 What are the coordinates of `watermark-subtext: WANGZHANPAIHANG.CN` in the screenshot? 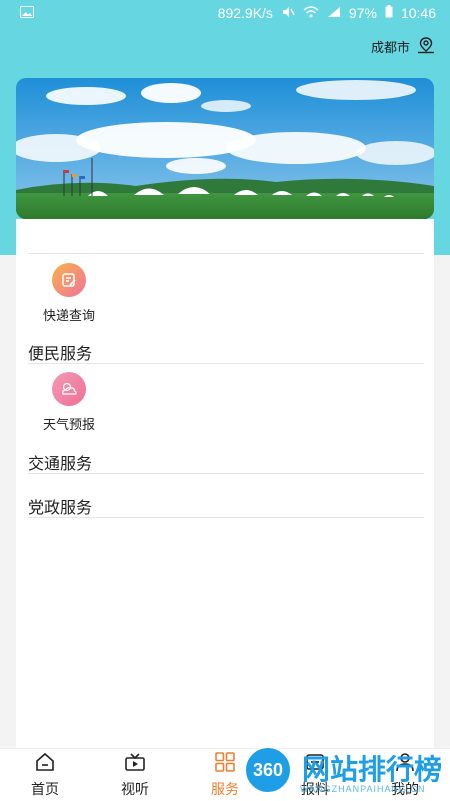 It's located at (363, 789).